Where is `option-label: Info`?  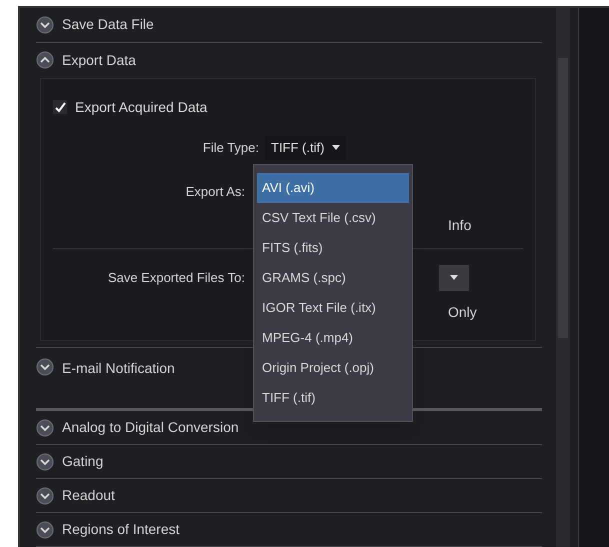 option-label: Info is located at coordinates (460, 226).